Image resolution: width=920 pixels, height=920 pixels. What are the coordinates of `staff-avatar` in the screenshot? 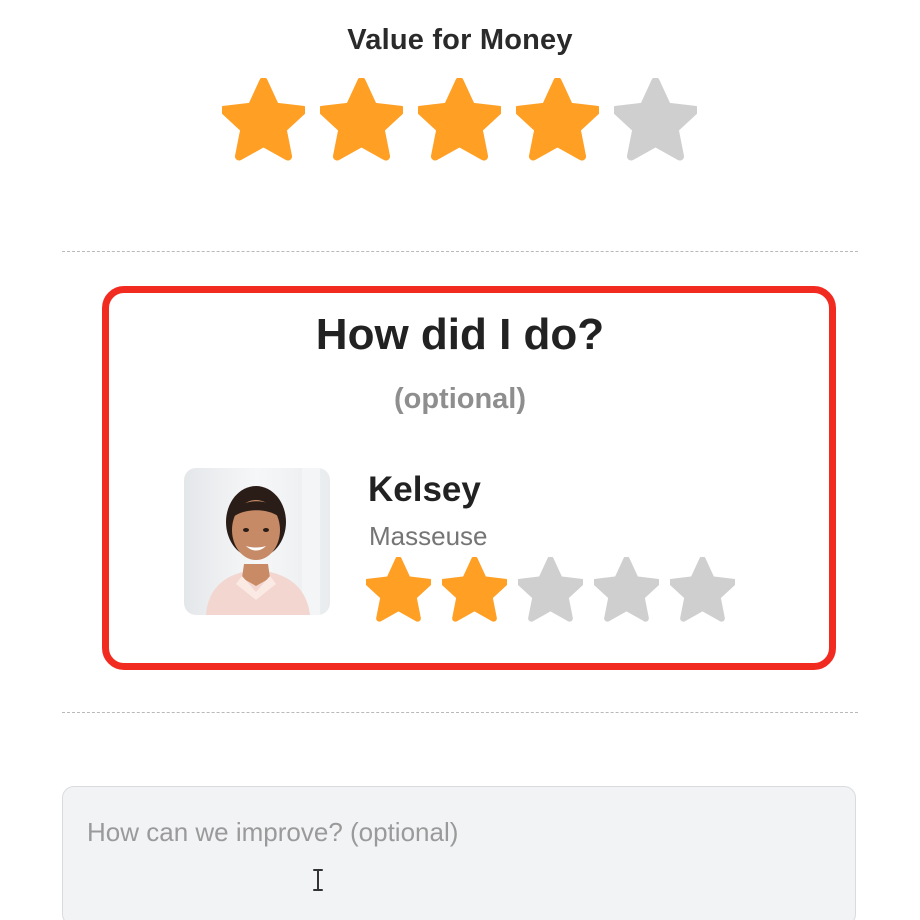 It's located at (257, 541).